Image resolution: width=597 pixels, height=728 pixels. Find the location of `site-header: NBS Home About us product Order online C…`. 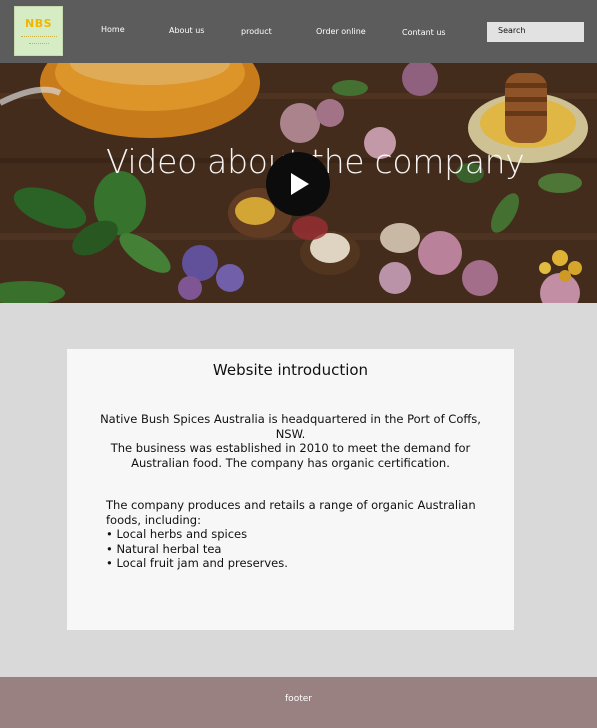

site-header: NBS Home About us product Order online C… is located at coordinates (298, 31).